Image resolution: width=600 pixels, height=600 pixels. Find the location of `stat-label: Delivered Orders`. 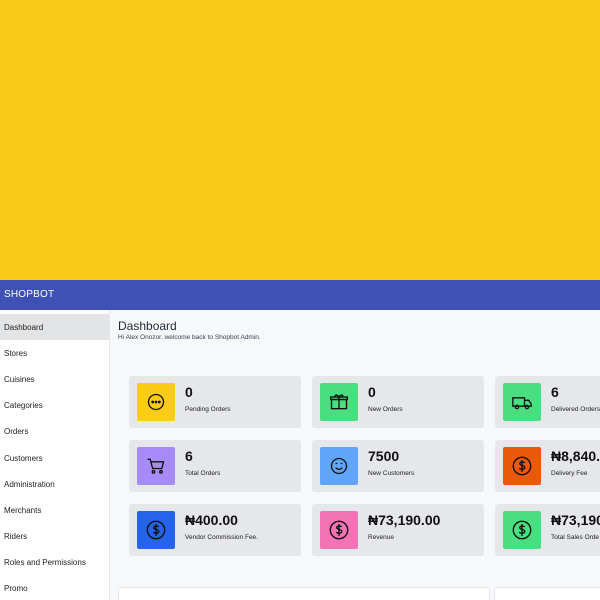

stat-label: Delivered Orders is located at coordinates (575, 409).